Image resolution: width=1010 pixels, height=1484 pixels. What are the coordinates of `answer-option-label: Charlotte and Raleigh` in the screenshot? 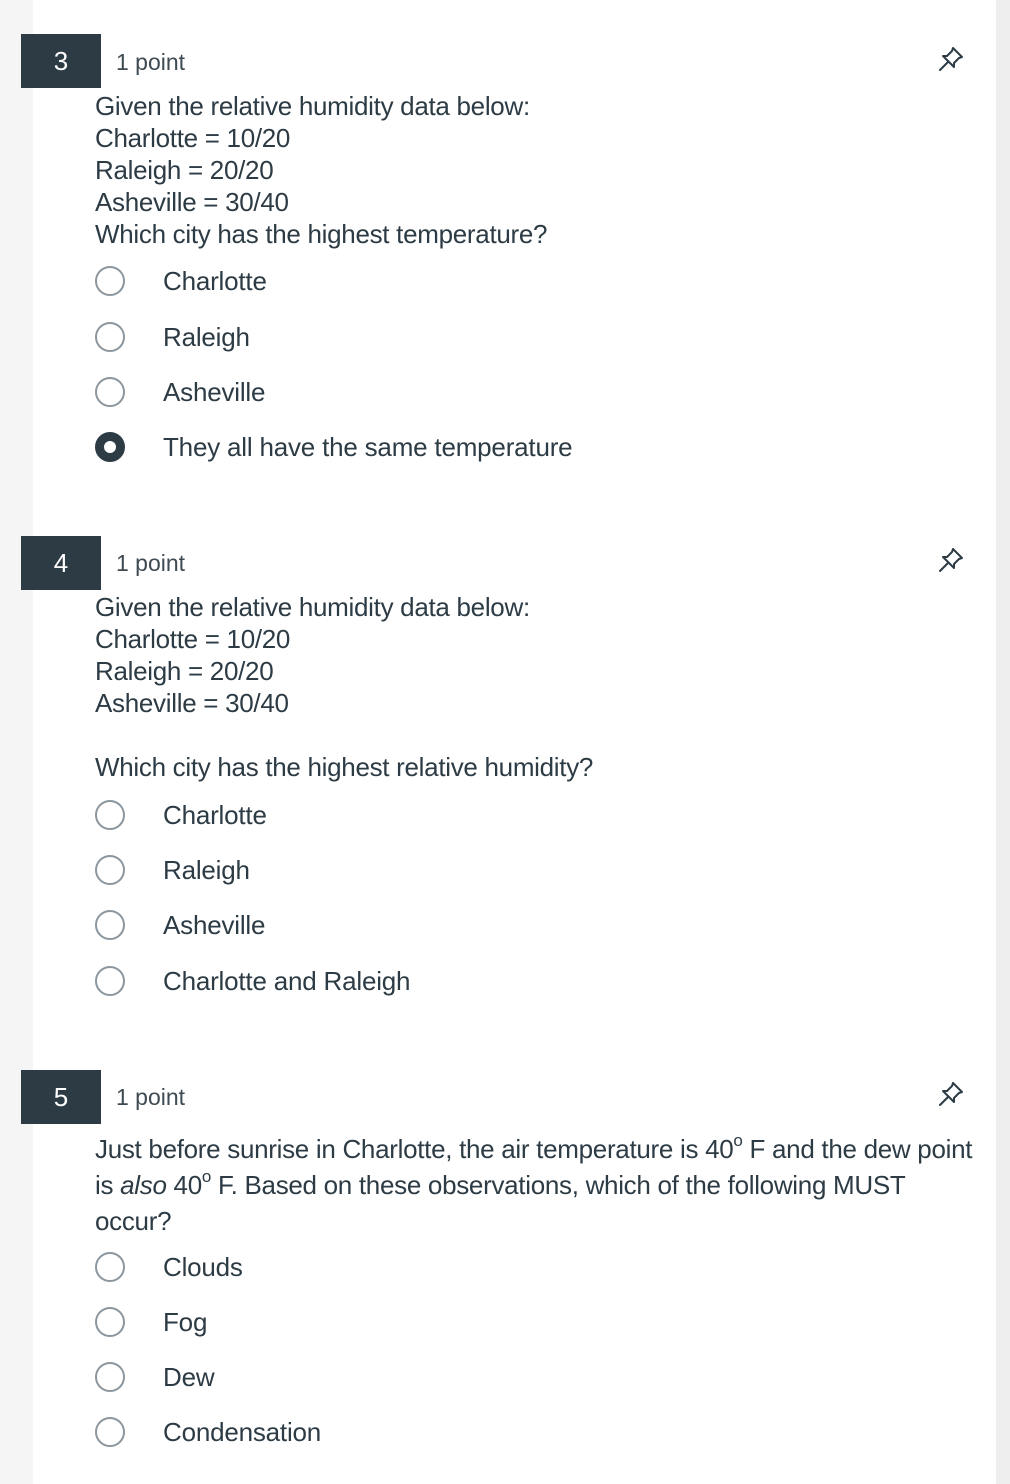 It's located at (287, 980).